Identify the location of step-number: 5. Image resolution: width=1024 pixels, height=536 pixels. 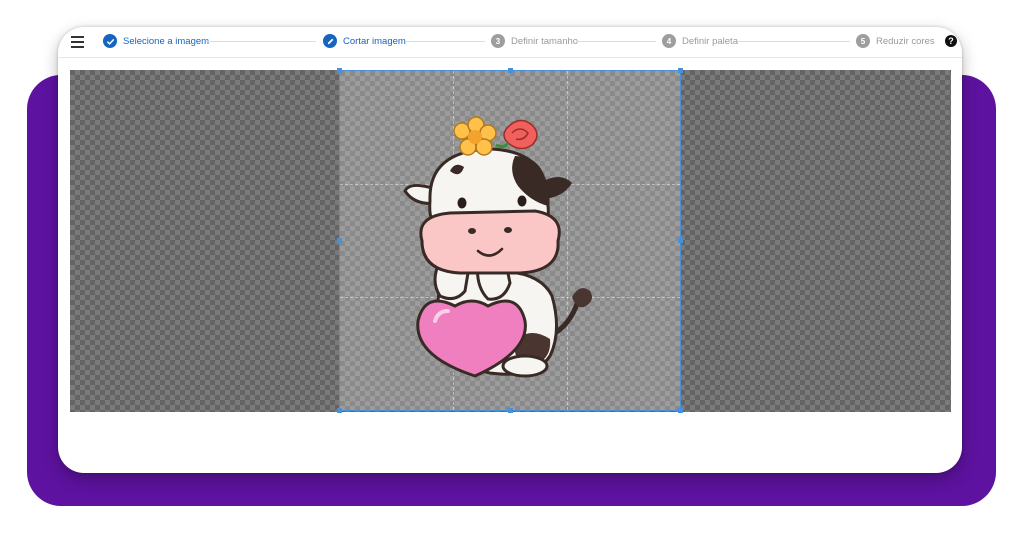
(863, 41).